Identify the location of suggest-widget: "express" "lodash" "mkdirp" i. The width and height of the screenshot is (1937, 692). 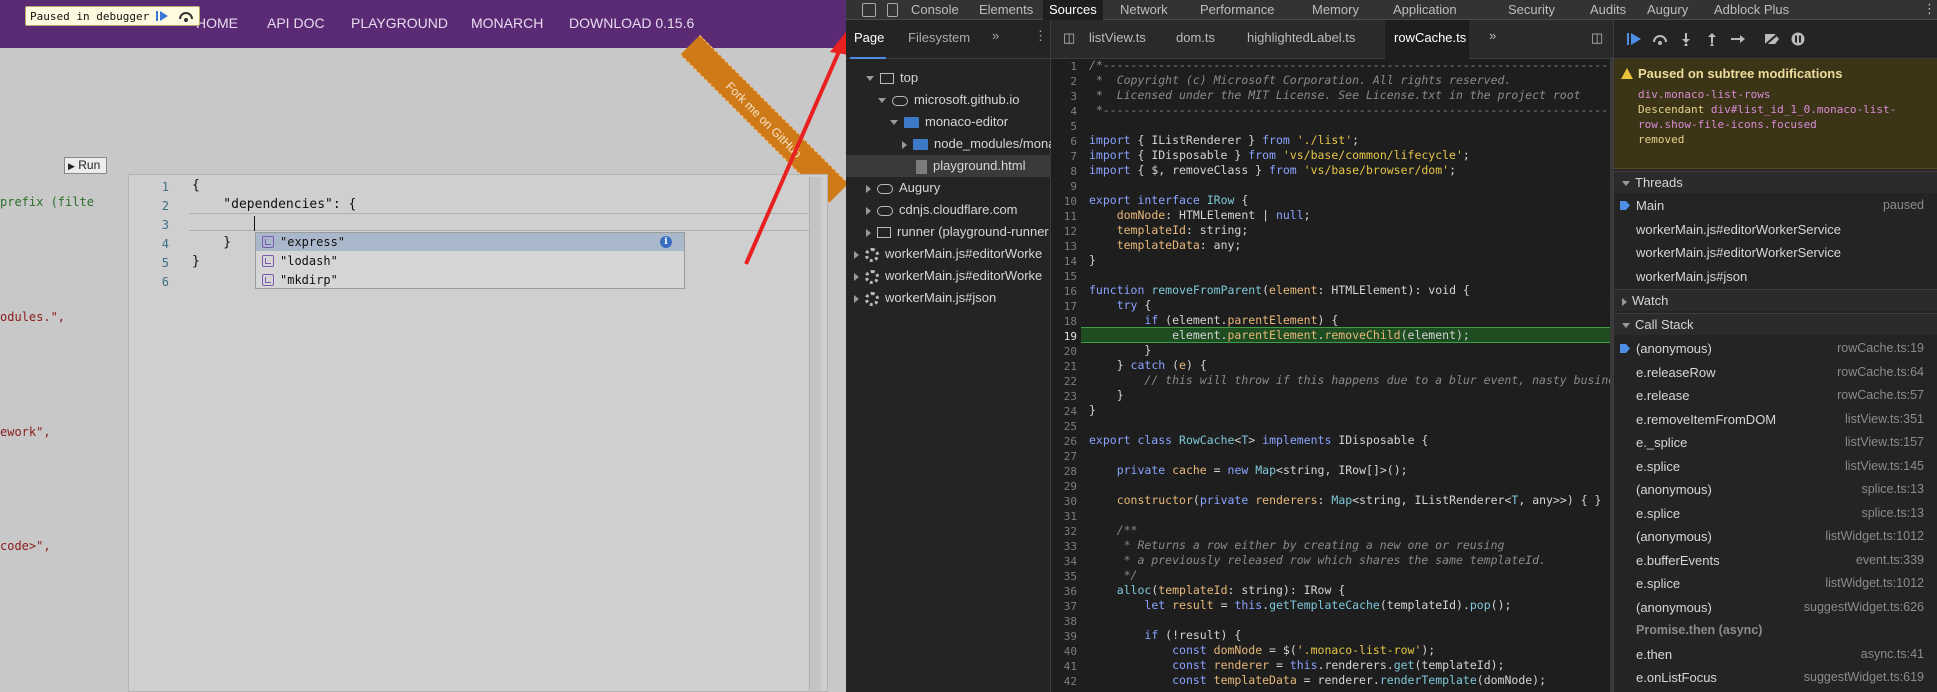
(470, 260).